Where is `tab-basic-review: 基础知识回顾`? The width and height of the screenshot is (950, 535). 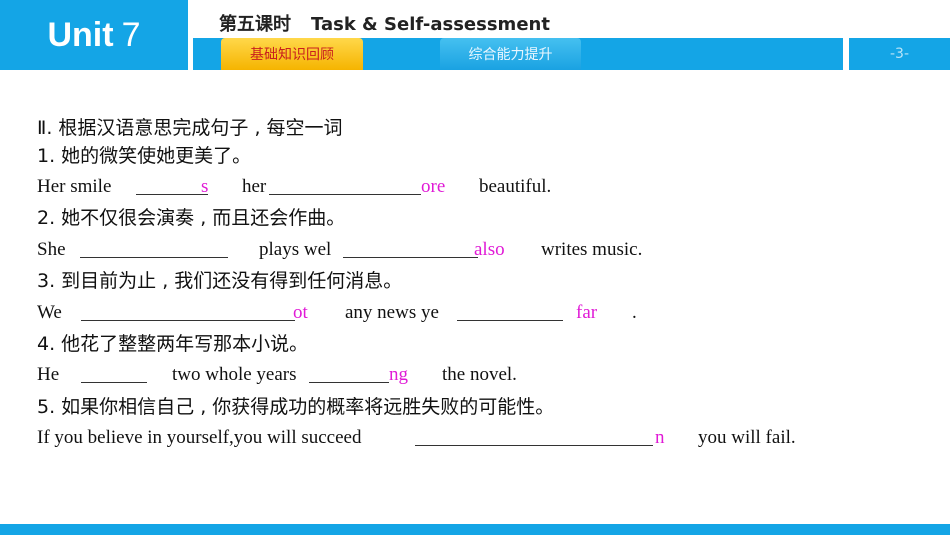 tab-basic-review: 基础知识回顾 is located at coordinates (292, 54).